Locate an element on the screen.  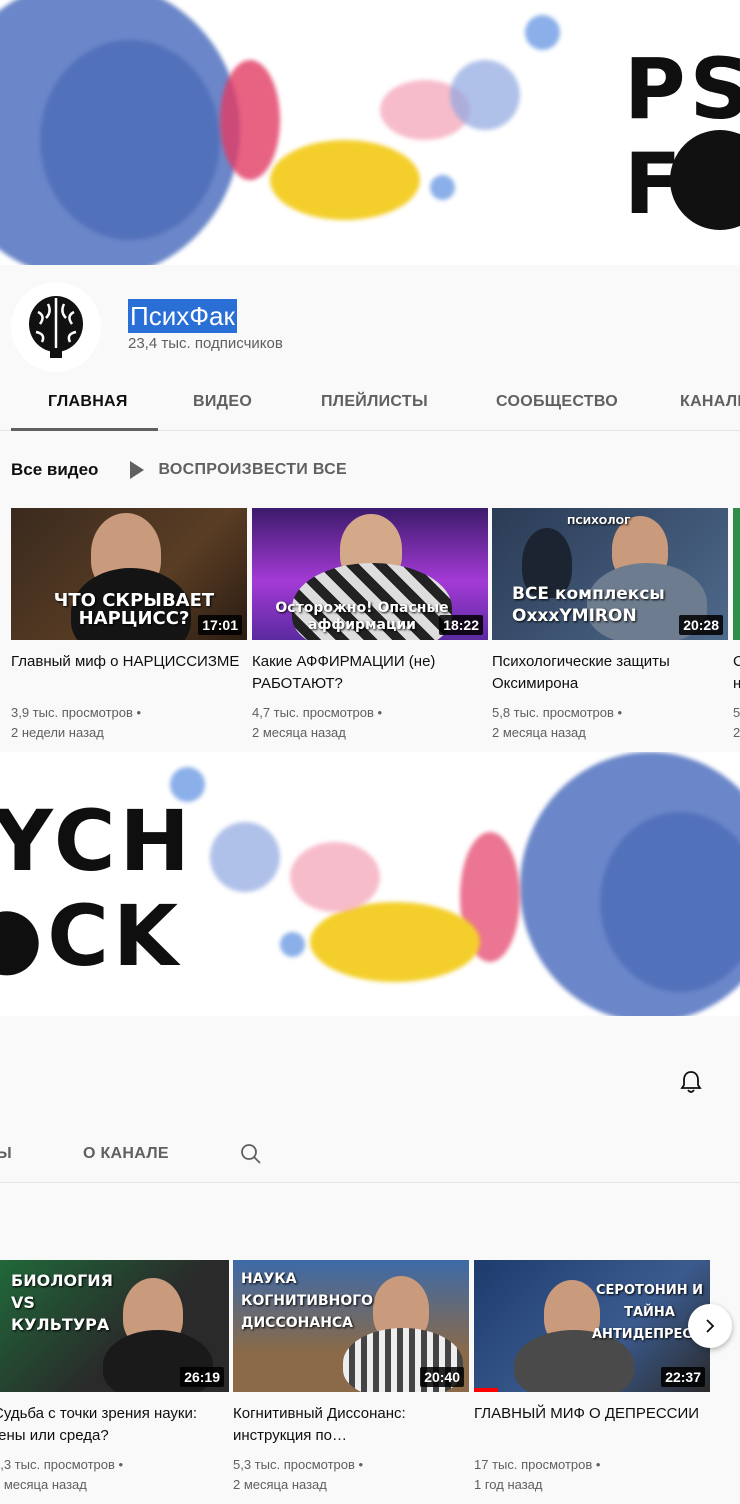
video-age: 2 недели назад is located at coordinates (57, 732).